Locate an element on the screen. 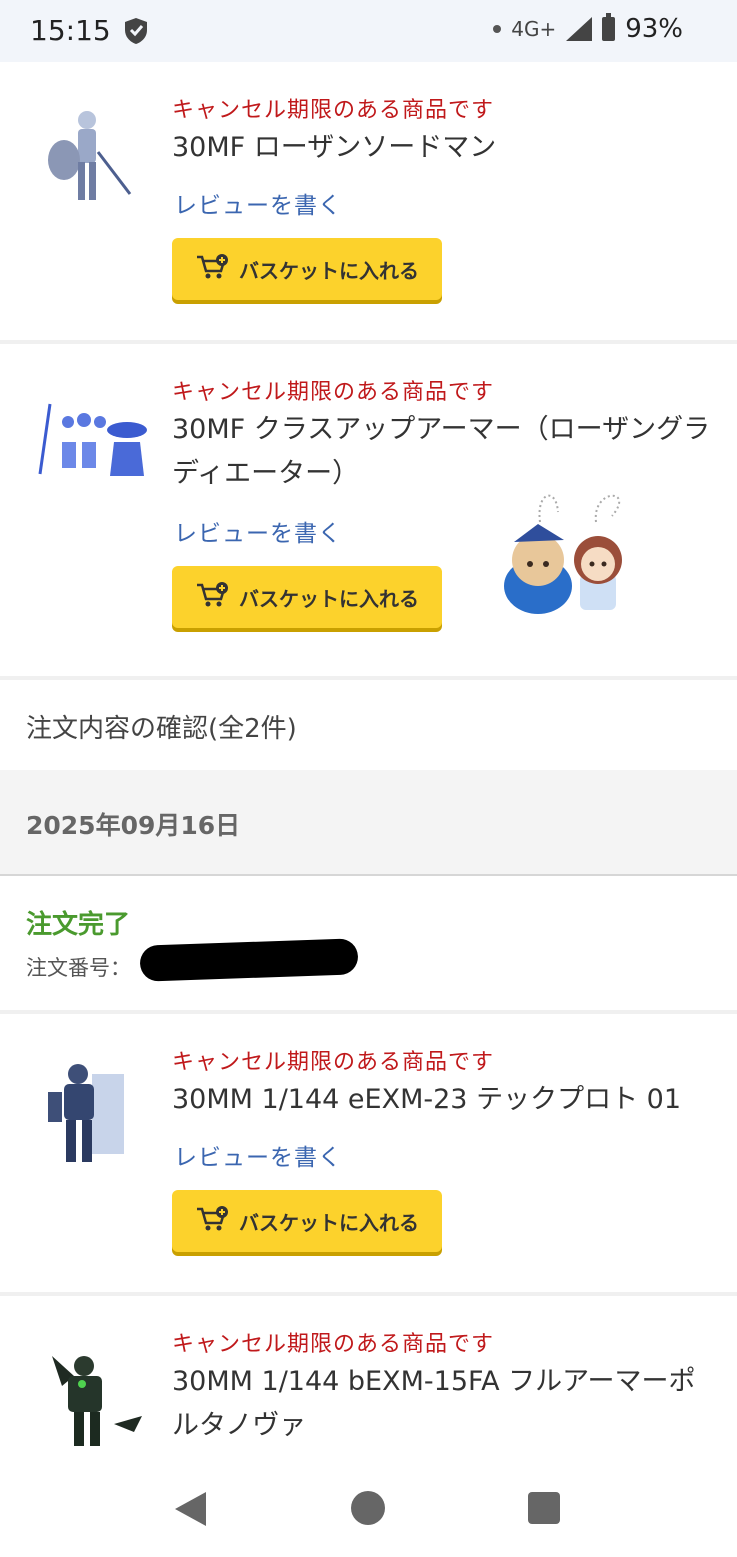  shield-icon is located at coordinates (136, 33).